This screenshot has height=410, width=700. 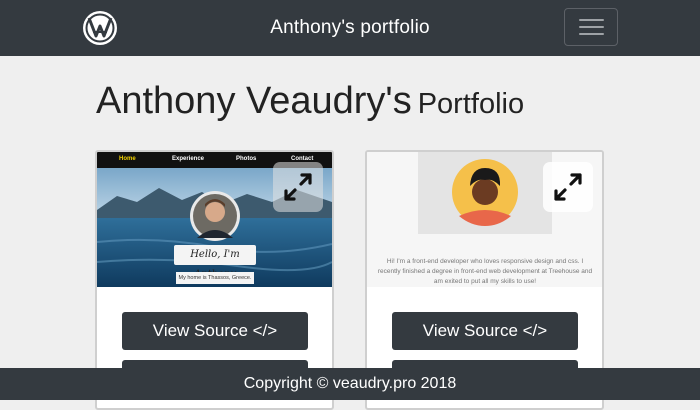 I want to click on navbar: Anthony's portfolio, so click(x=350, y=28).